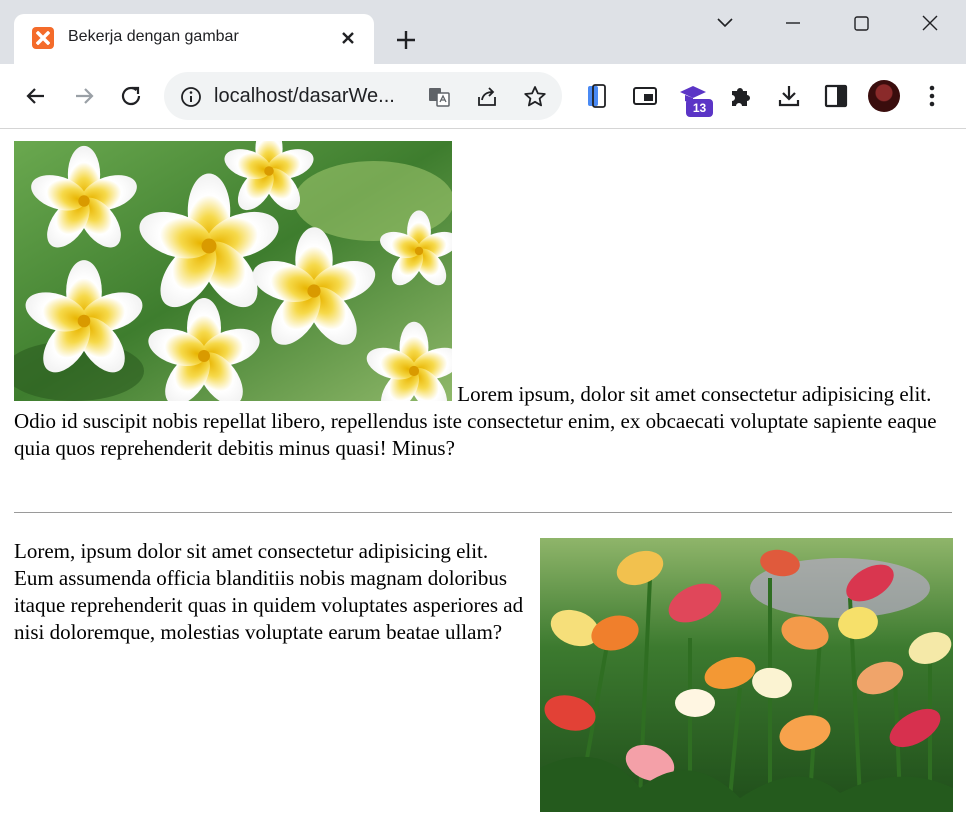 The width and height of the screenshot is (966, 830). What do you see at coordinates (406, 40) in the screenshot?
I see `plus-icon` at bounding box center [406, 40].